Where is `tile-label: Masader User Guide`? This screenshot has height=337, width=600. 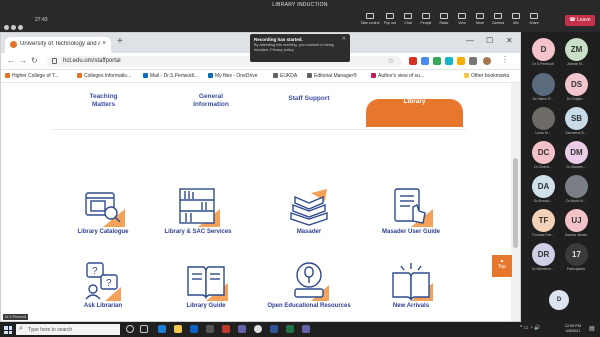 tile-label: Masader User Guide is located at coordinates (411, 232).